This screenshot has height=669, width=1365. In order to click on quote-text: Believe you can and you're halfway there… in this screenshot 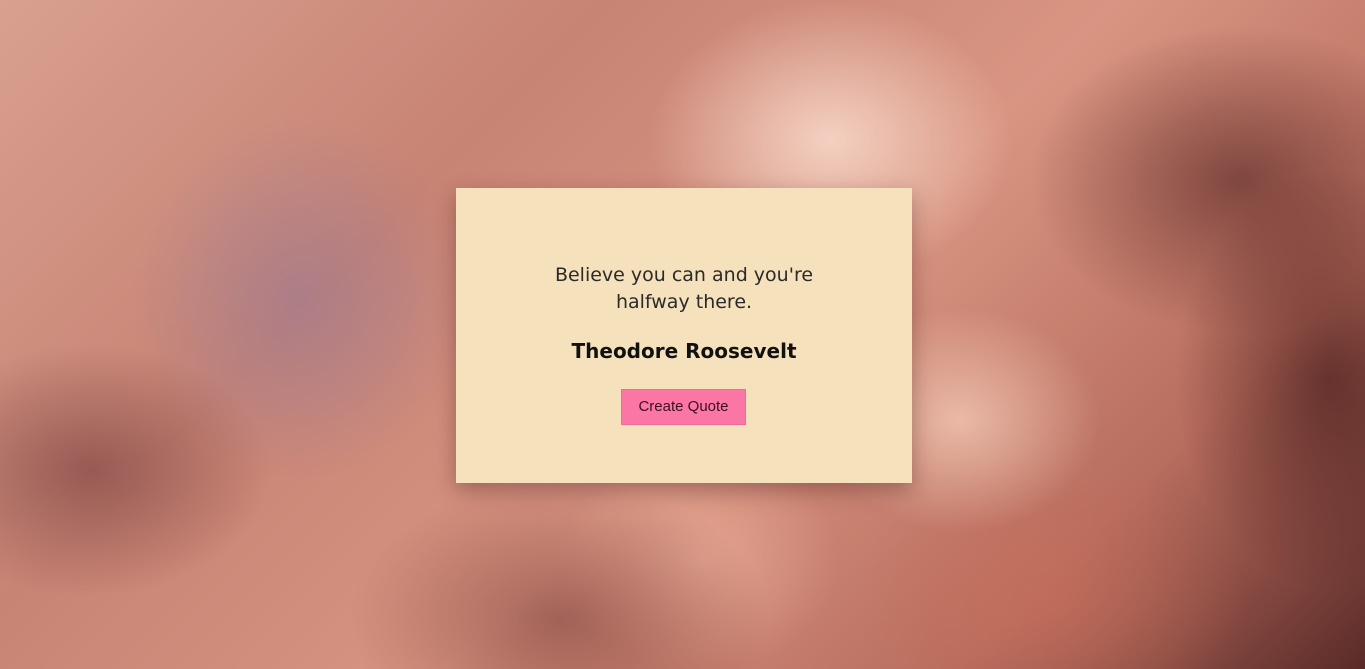, I will do `click(684, 288)`.